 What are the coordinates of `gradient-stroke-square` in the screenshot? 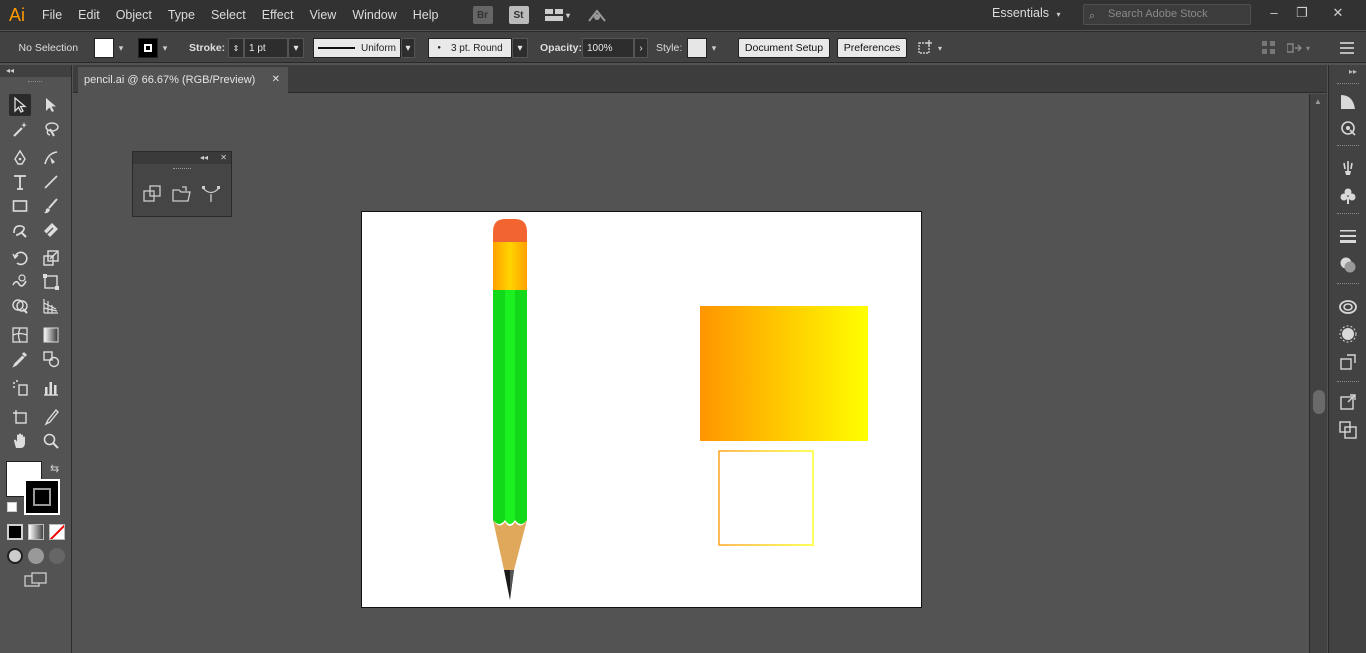 It's located at (766, 498).